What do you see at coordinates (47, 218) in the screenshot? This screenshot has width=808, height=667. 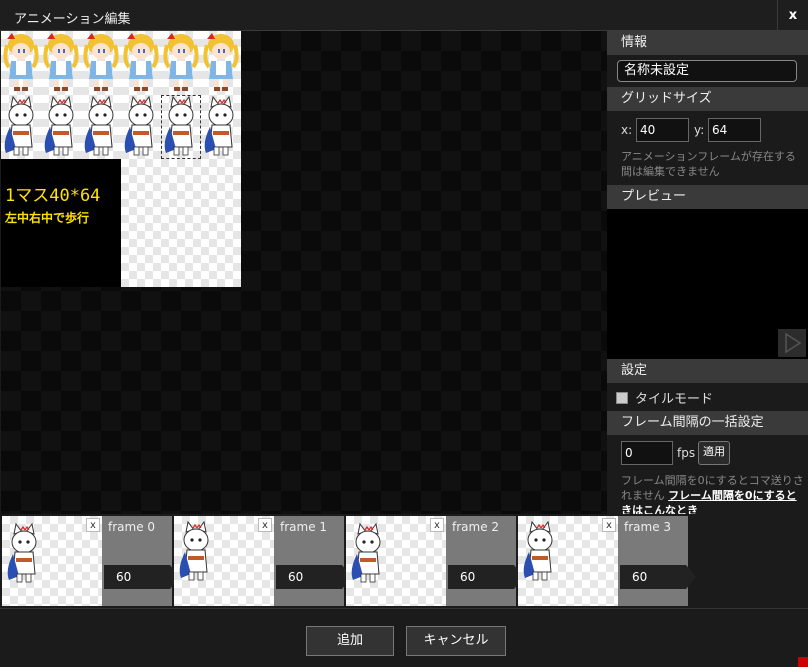 I see `sheet-note-walk: 左中右中で歩行` at bounding box center [47, 218].